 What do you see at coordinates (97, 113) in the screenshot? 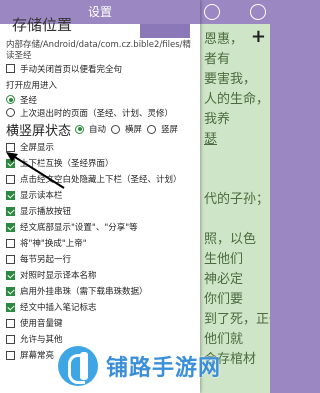
I see `radio-label: 上次退出时的页面（圣经、计划、灵修）` at bounding box center [97, 113].